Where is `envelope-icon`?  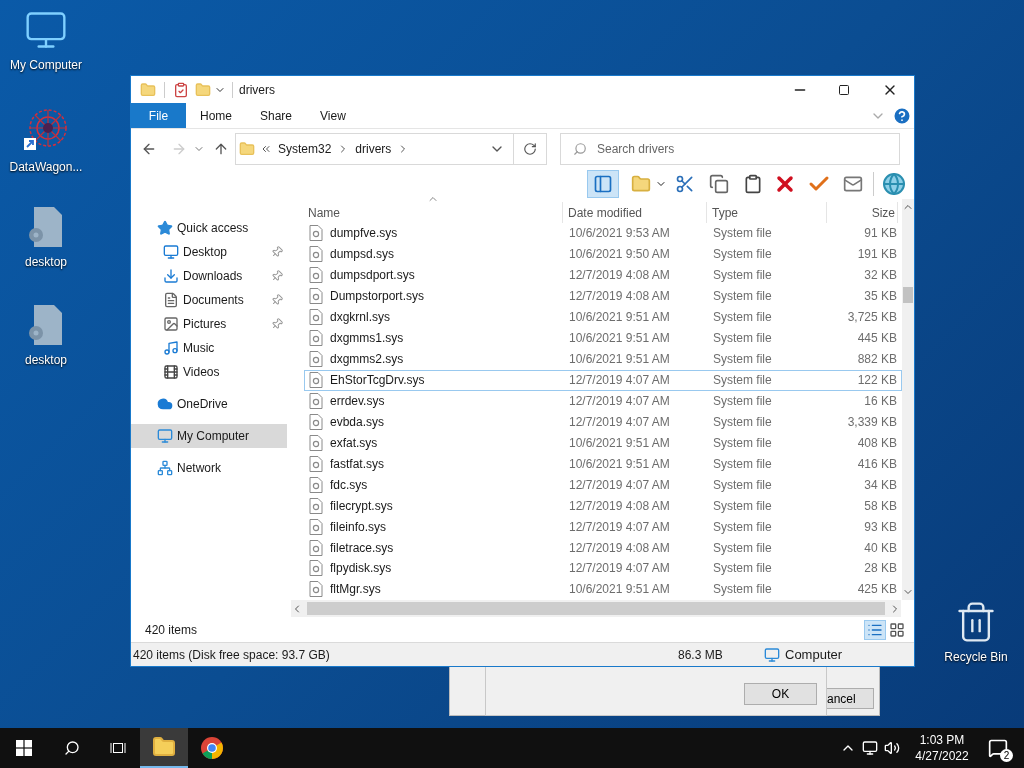 envelope-icon is located at coordinates (853, 184).